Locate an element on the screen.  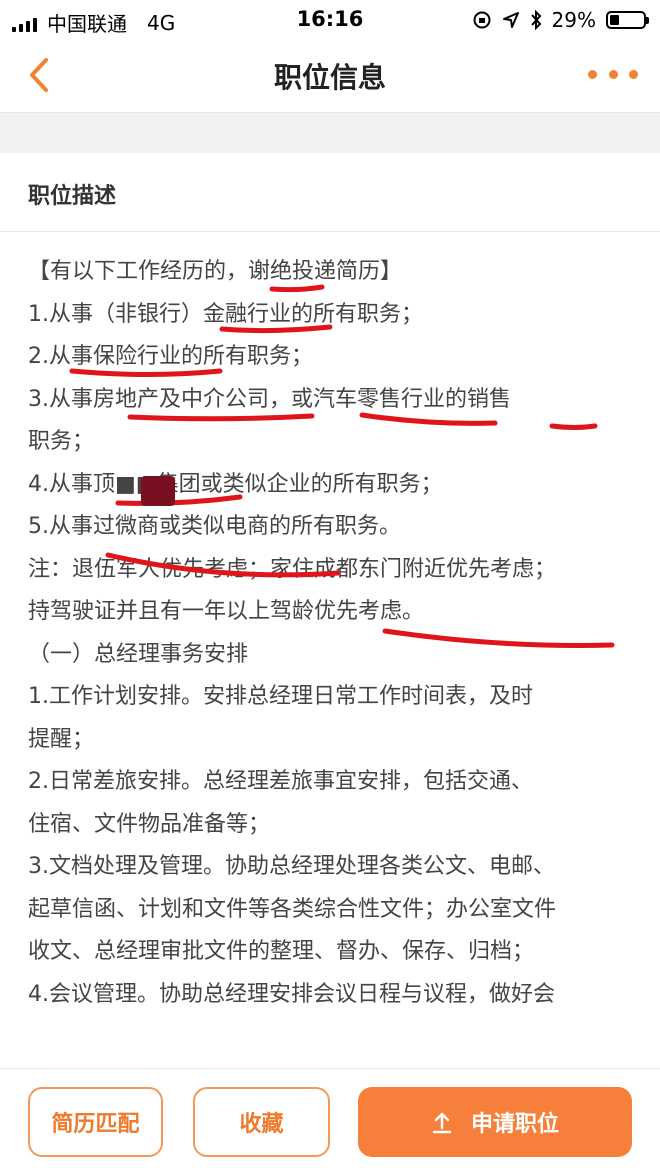
page-title: 职位信息 is located at coordinates (329, 77).